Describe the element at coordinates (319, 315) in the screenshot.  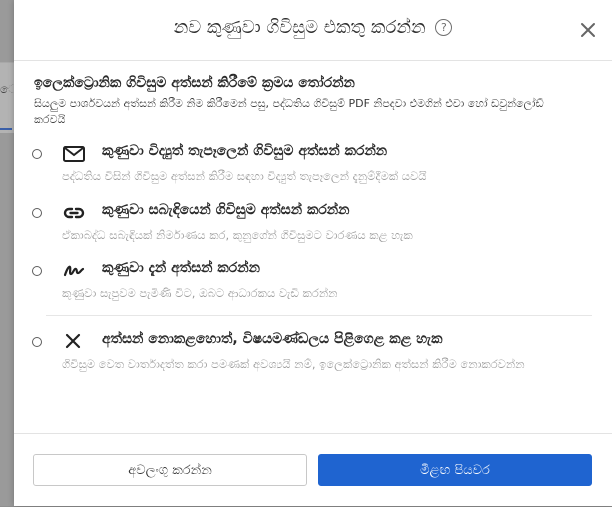
I see `options-divider` at that location.